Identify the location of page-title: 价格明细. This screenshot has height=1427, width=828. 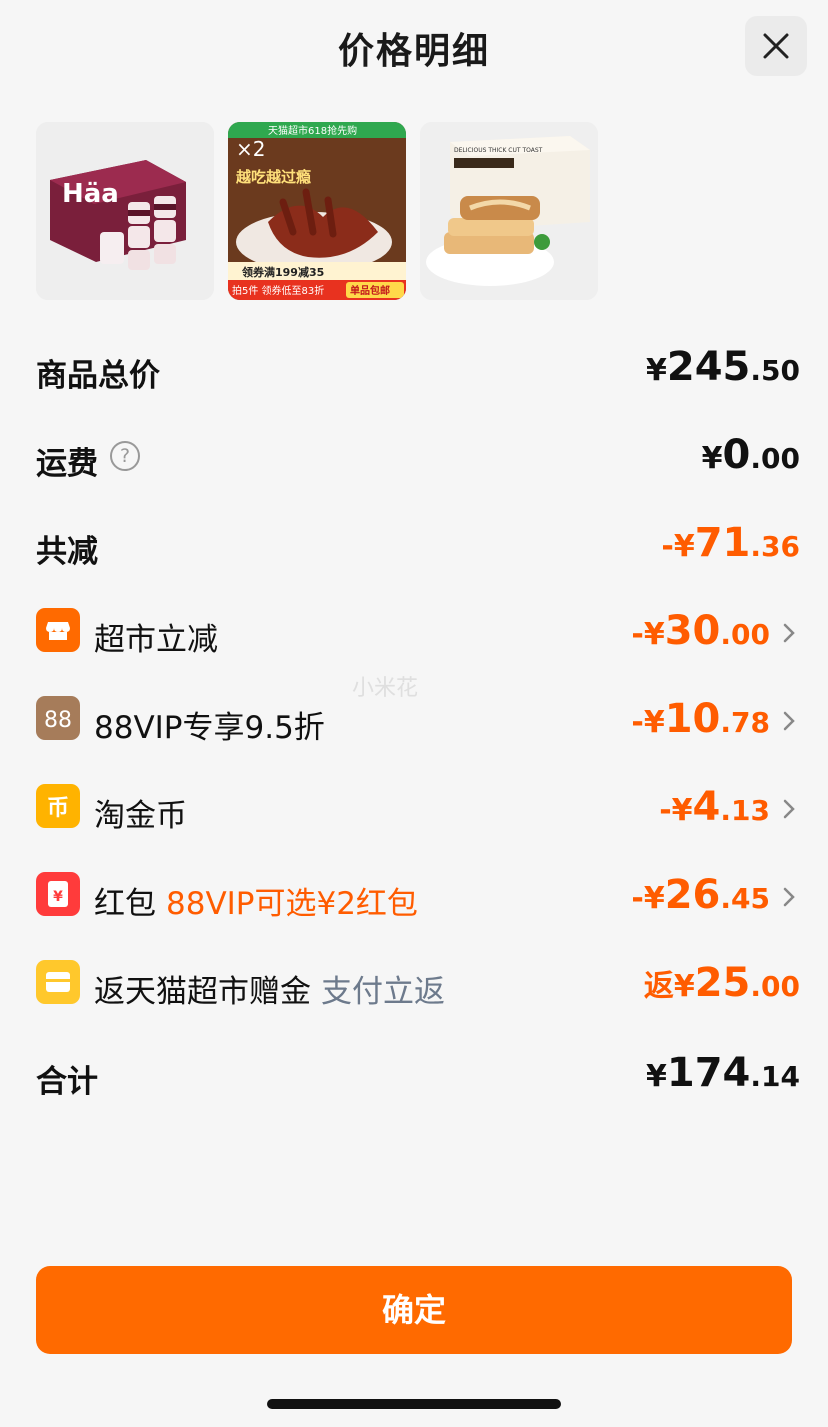
(413, 51).